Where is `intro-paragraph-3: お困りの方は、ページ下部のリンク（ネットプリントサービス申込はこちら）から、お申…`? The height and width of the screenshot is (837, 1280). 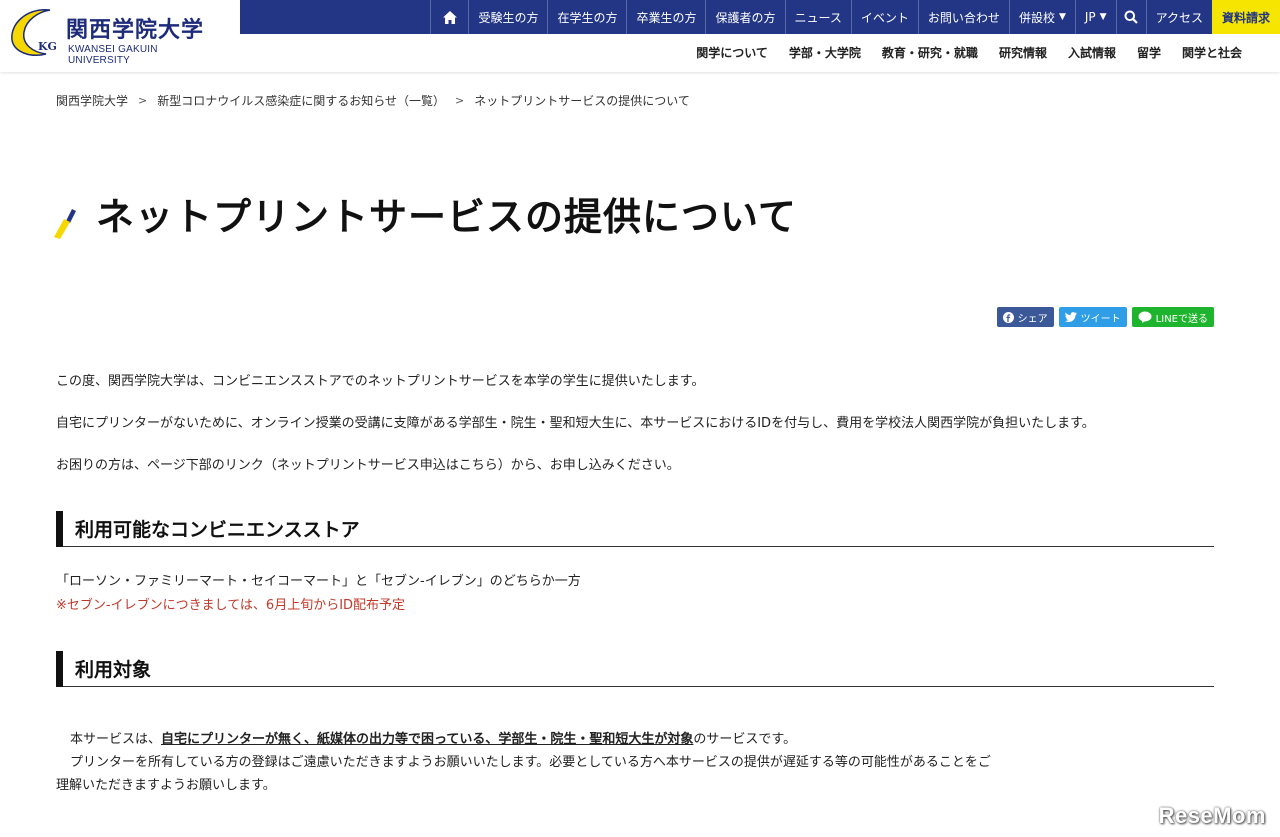 intro-paragraph-3: お困りの方は、ページ下部のリンク（ネットプリントサービス申込はこちら）から、お申… is located at coordinates (368, 465).